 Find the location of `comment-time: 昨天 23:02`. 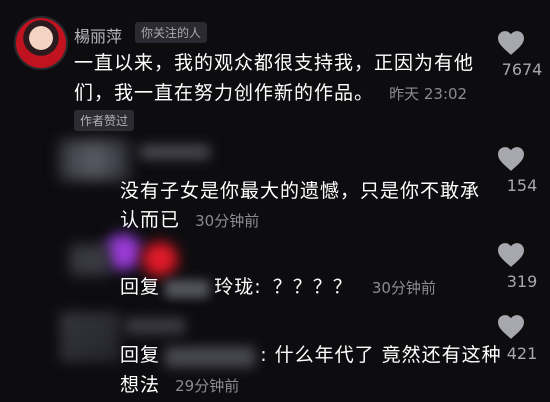

comment-time: 昨天 23:02 is located at coordinates (428, 94).